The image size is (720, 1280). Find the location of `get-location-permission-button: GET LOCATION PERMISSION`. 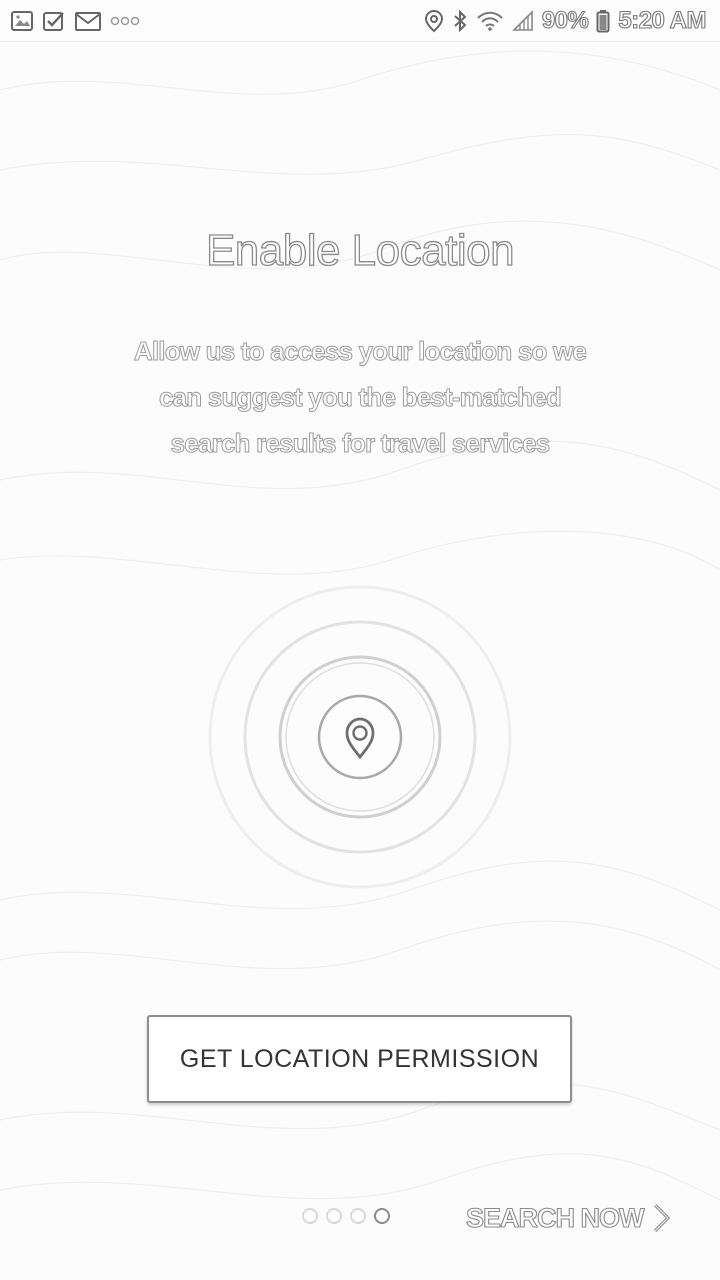

get-location-permission-button: GET LOCATION PERMISSION is located at coordinates (359, 1059).